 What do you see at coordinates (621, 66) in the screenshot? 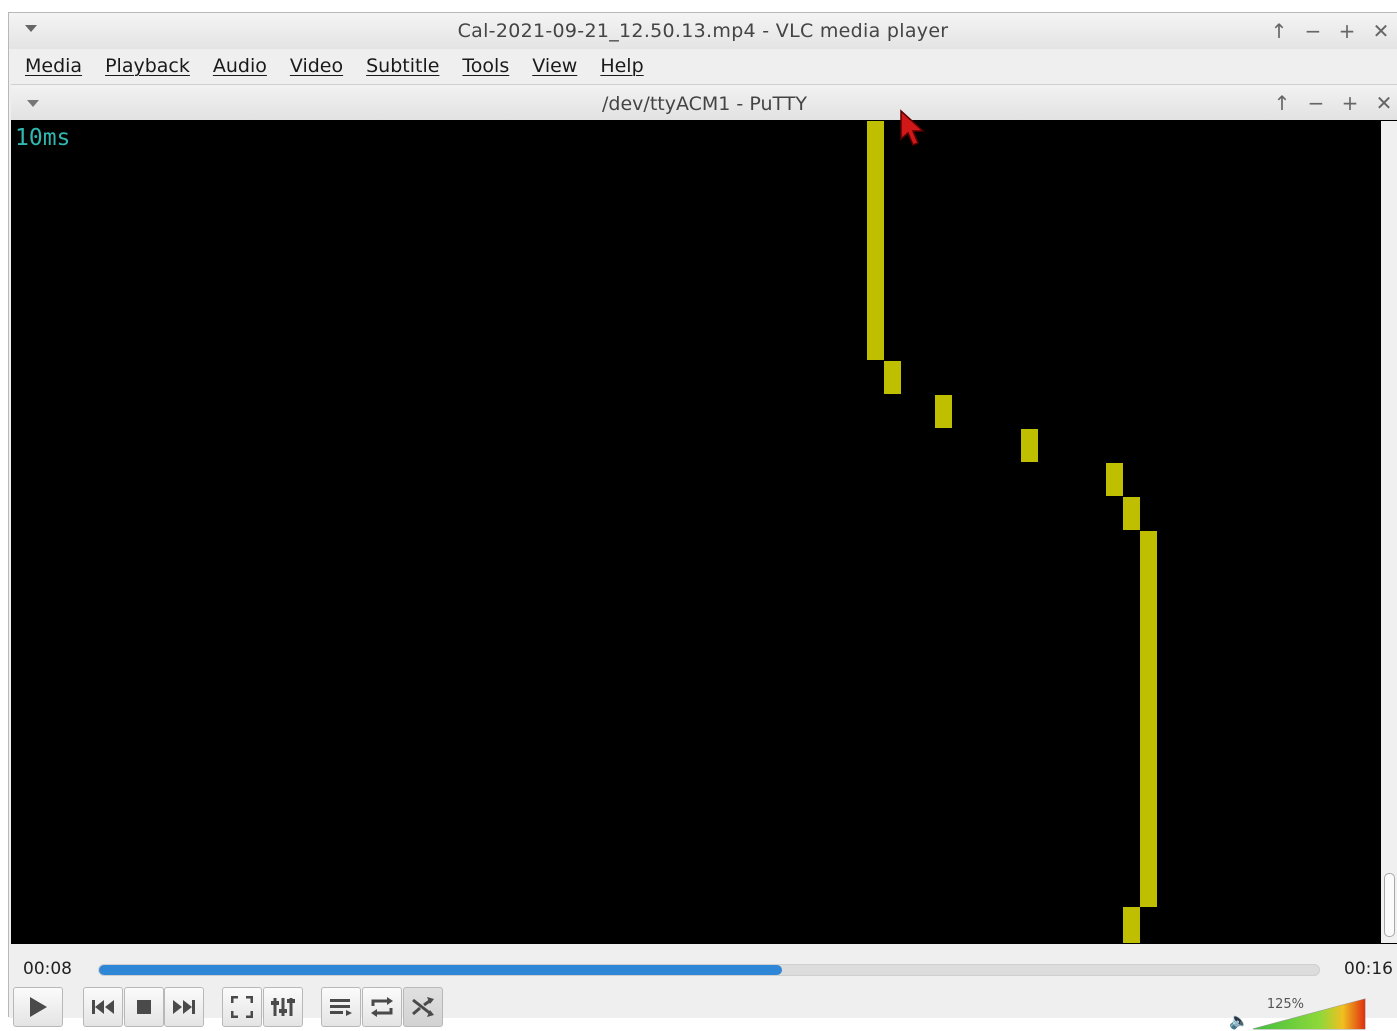
I see `menu-help: Help` at bounding box center [621, 66].